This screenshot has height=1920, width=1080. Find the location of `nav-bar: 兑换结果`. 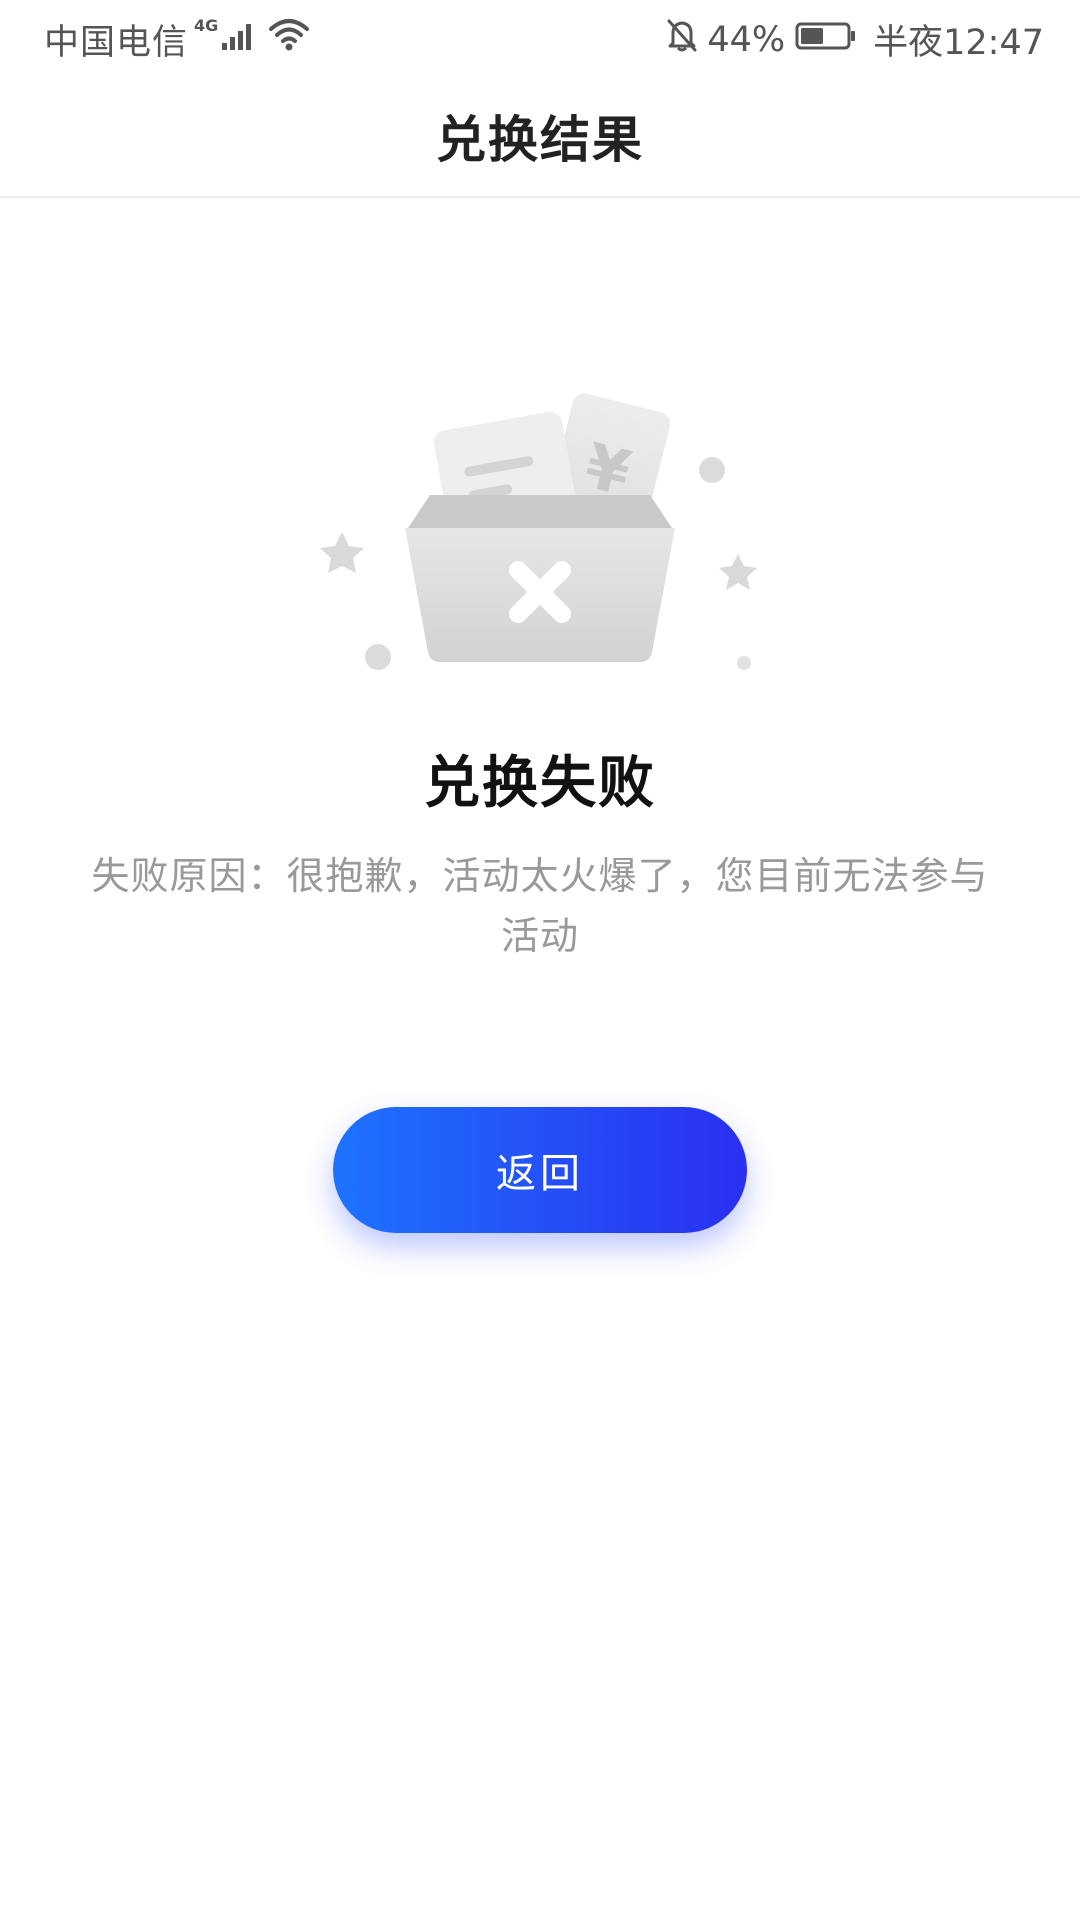

nav-bar: 兑换结果 is located at coordinates (540, 137).